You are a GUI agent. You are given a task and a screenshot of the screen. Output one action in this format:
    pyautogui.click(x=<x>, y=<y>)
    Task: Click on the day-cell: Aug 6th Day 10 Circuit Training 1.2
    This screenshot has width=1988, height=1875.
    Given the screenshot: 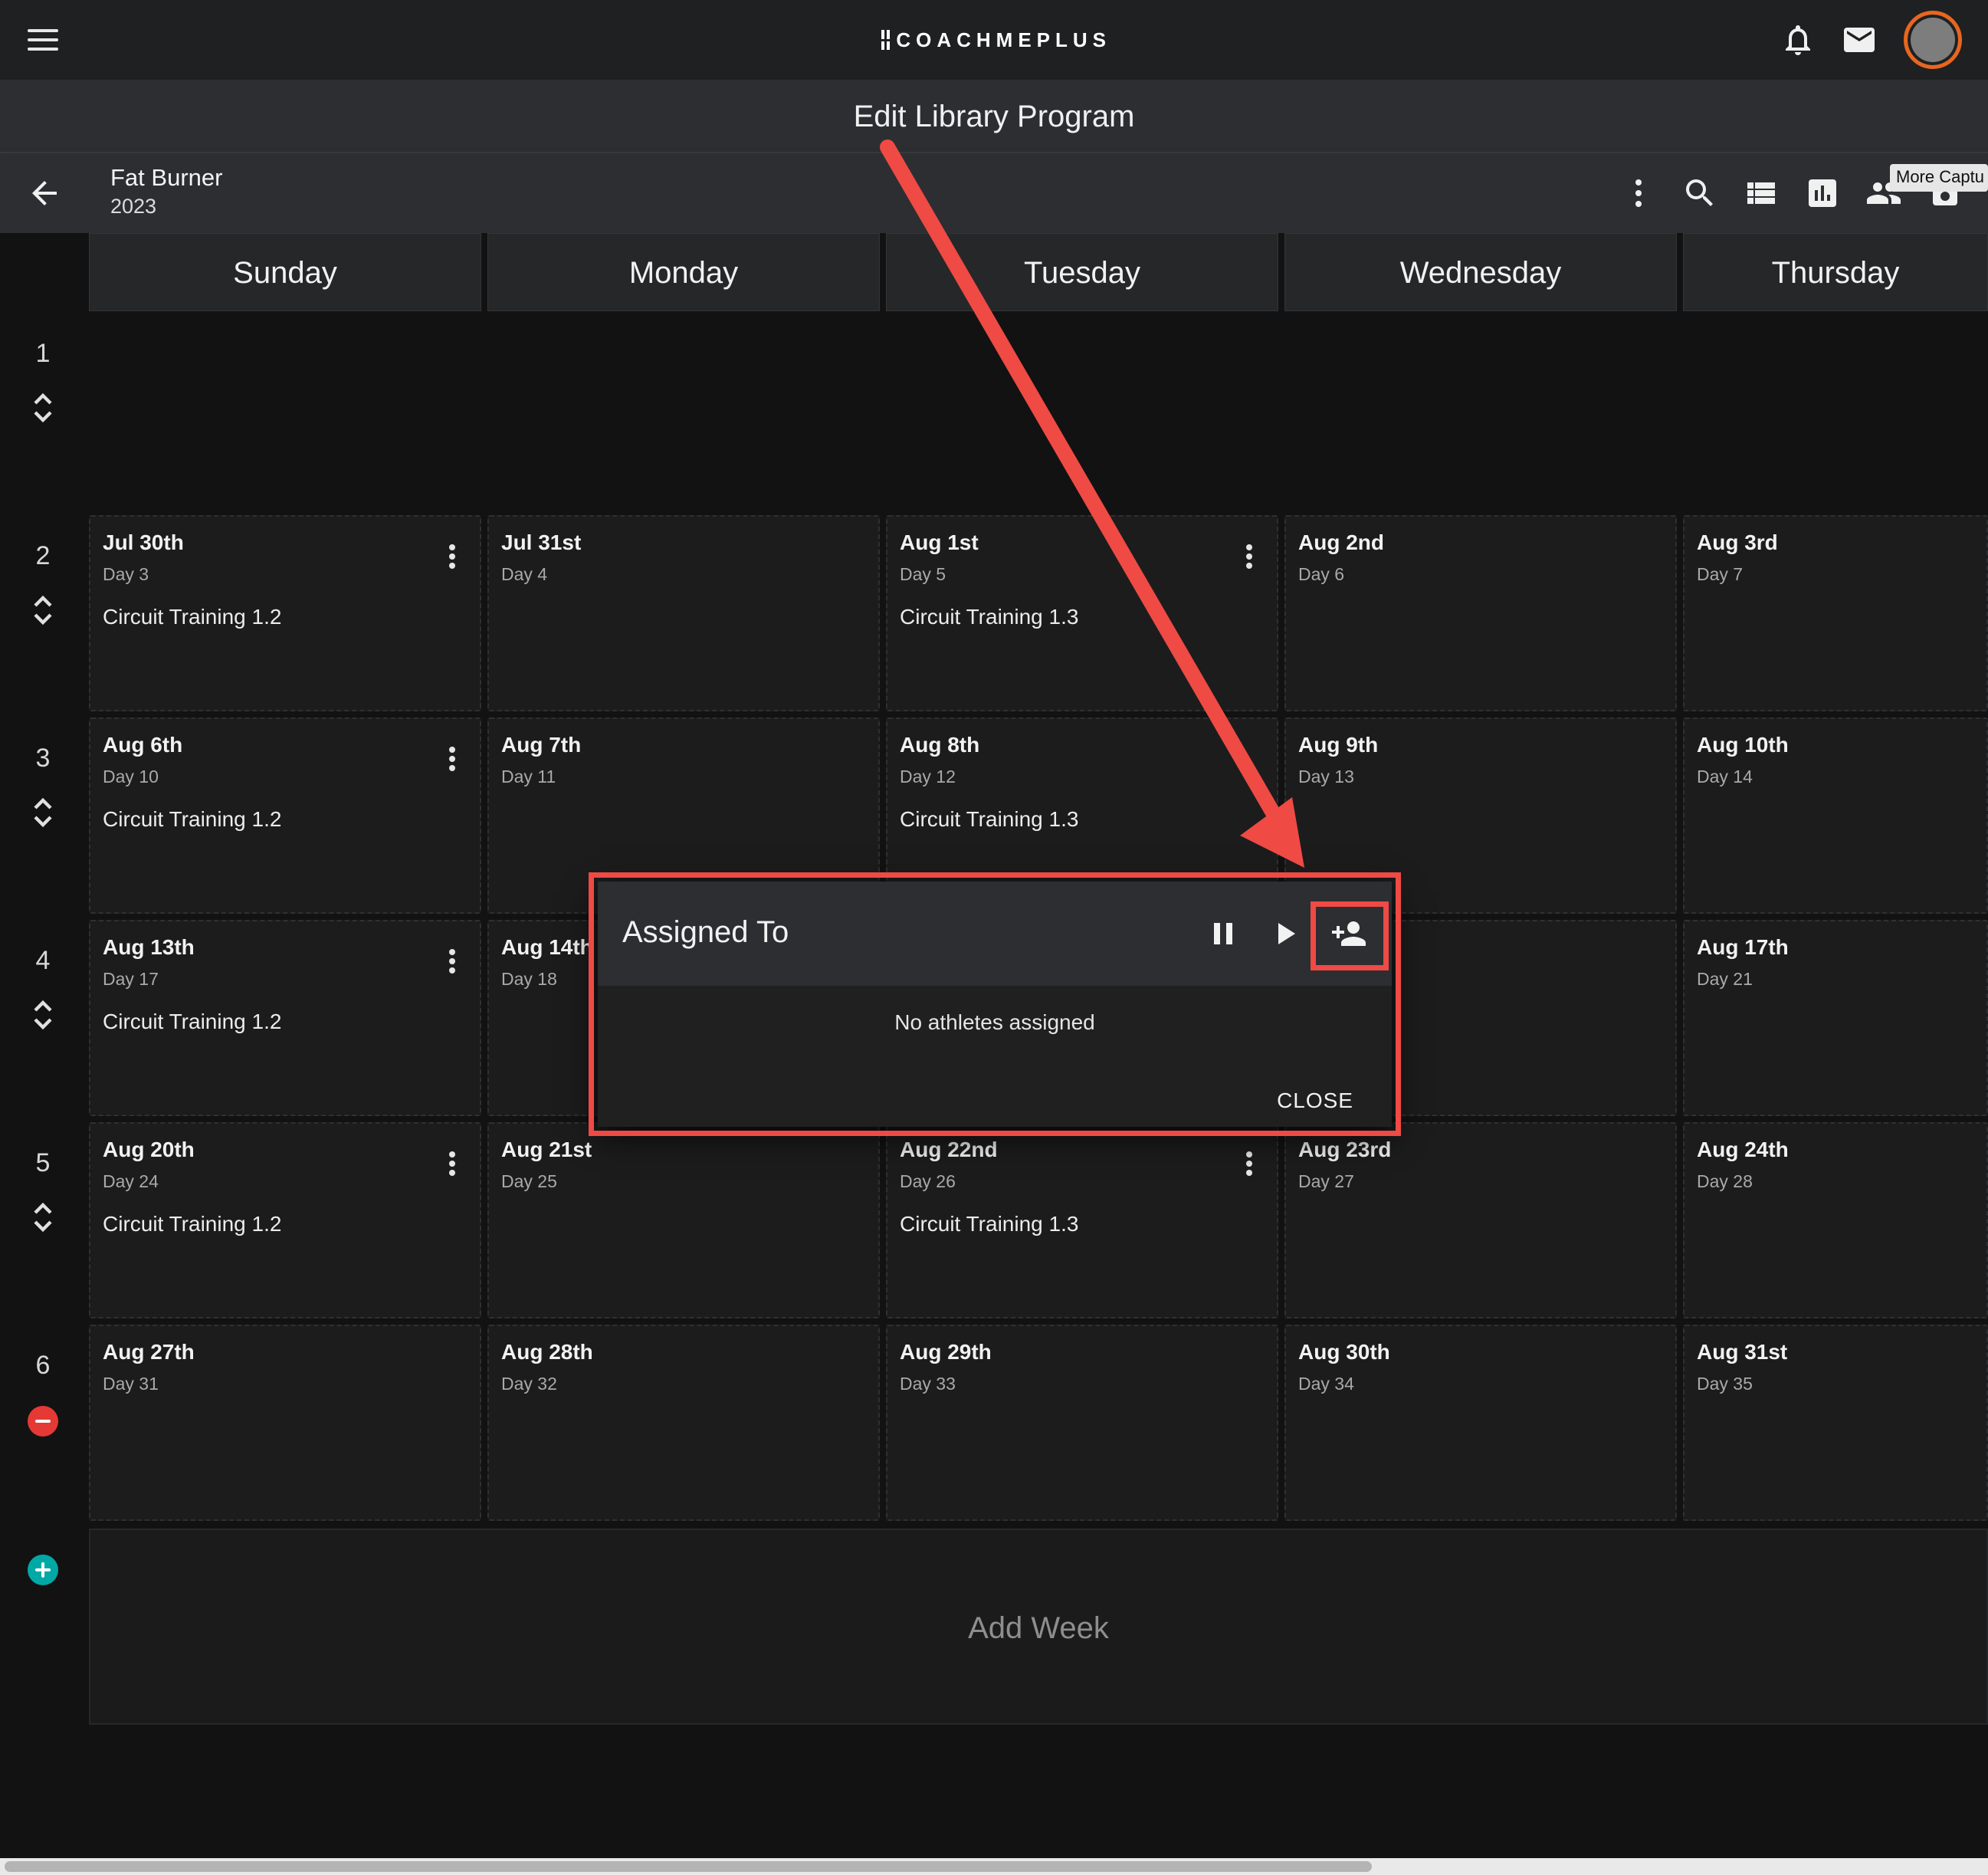 What is the action you would take?
    pyautogui.click(x=285, y=815)
    